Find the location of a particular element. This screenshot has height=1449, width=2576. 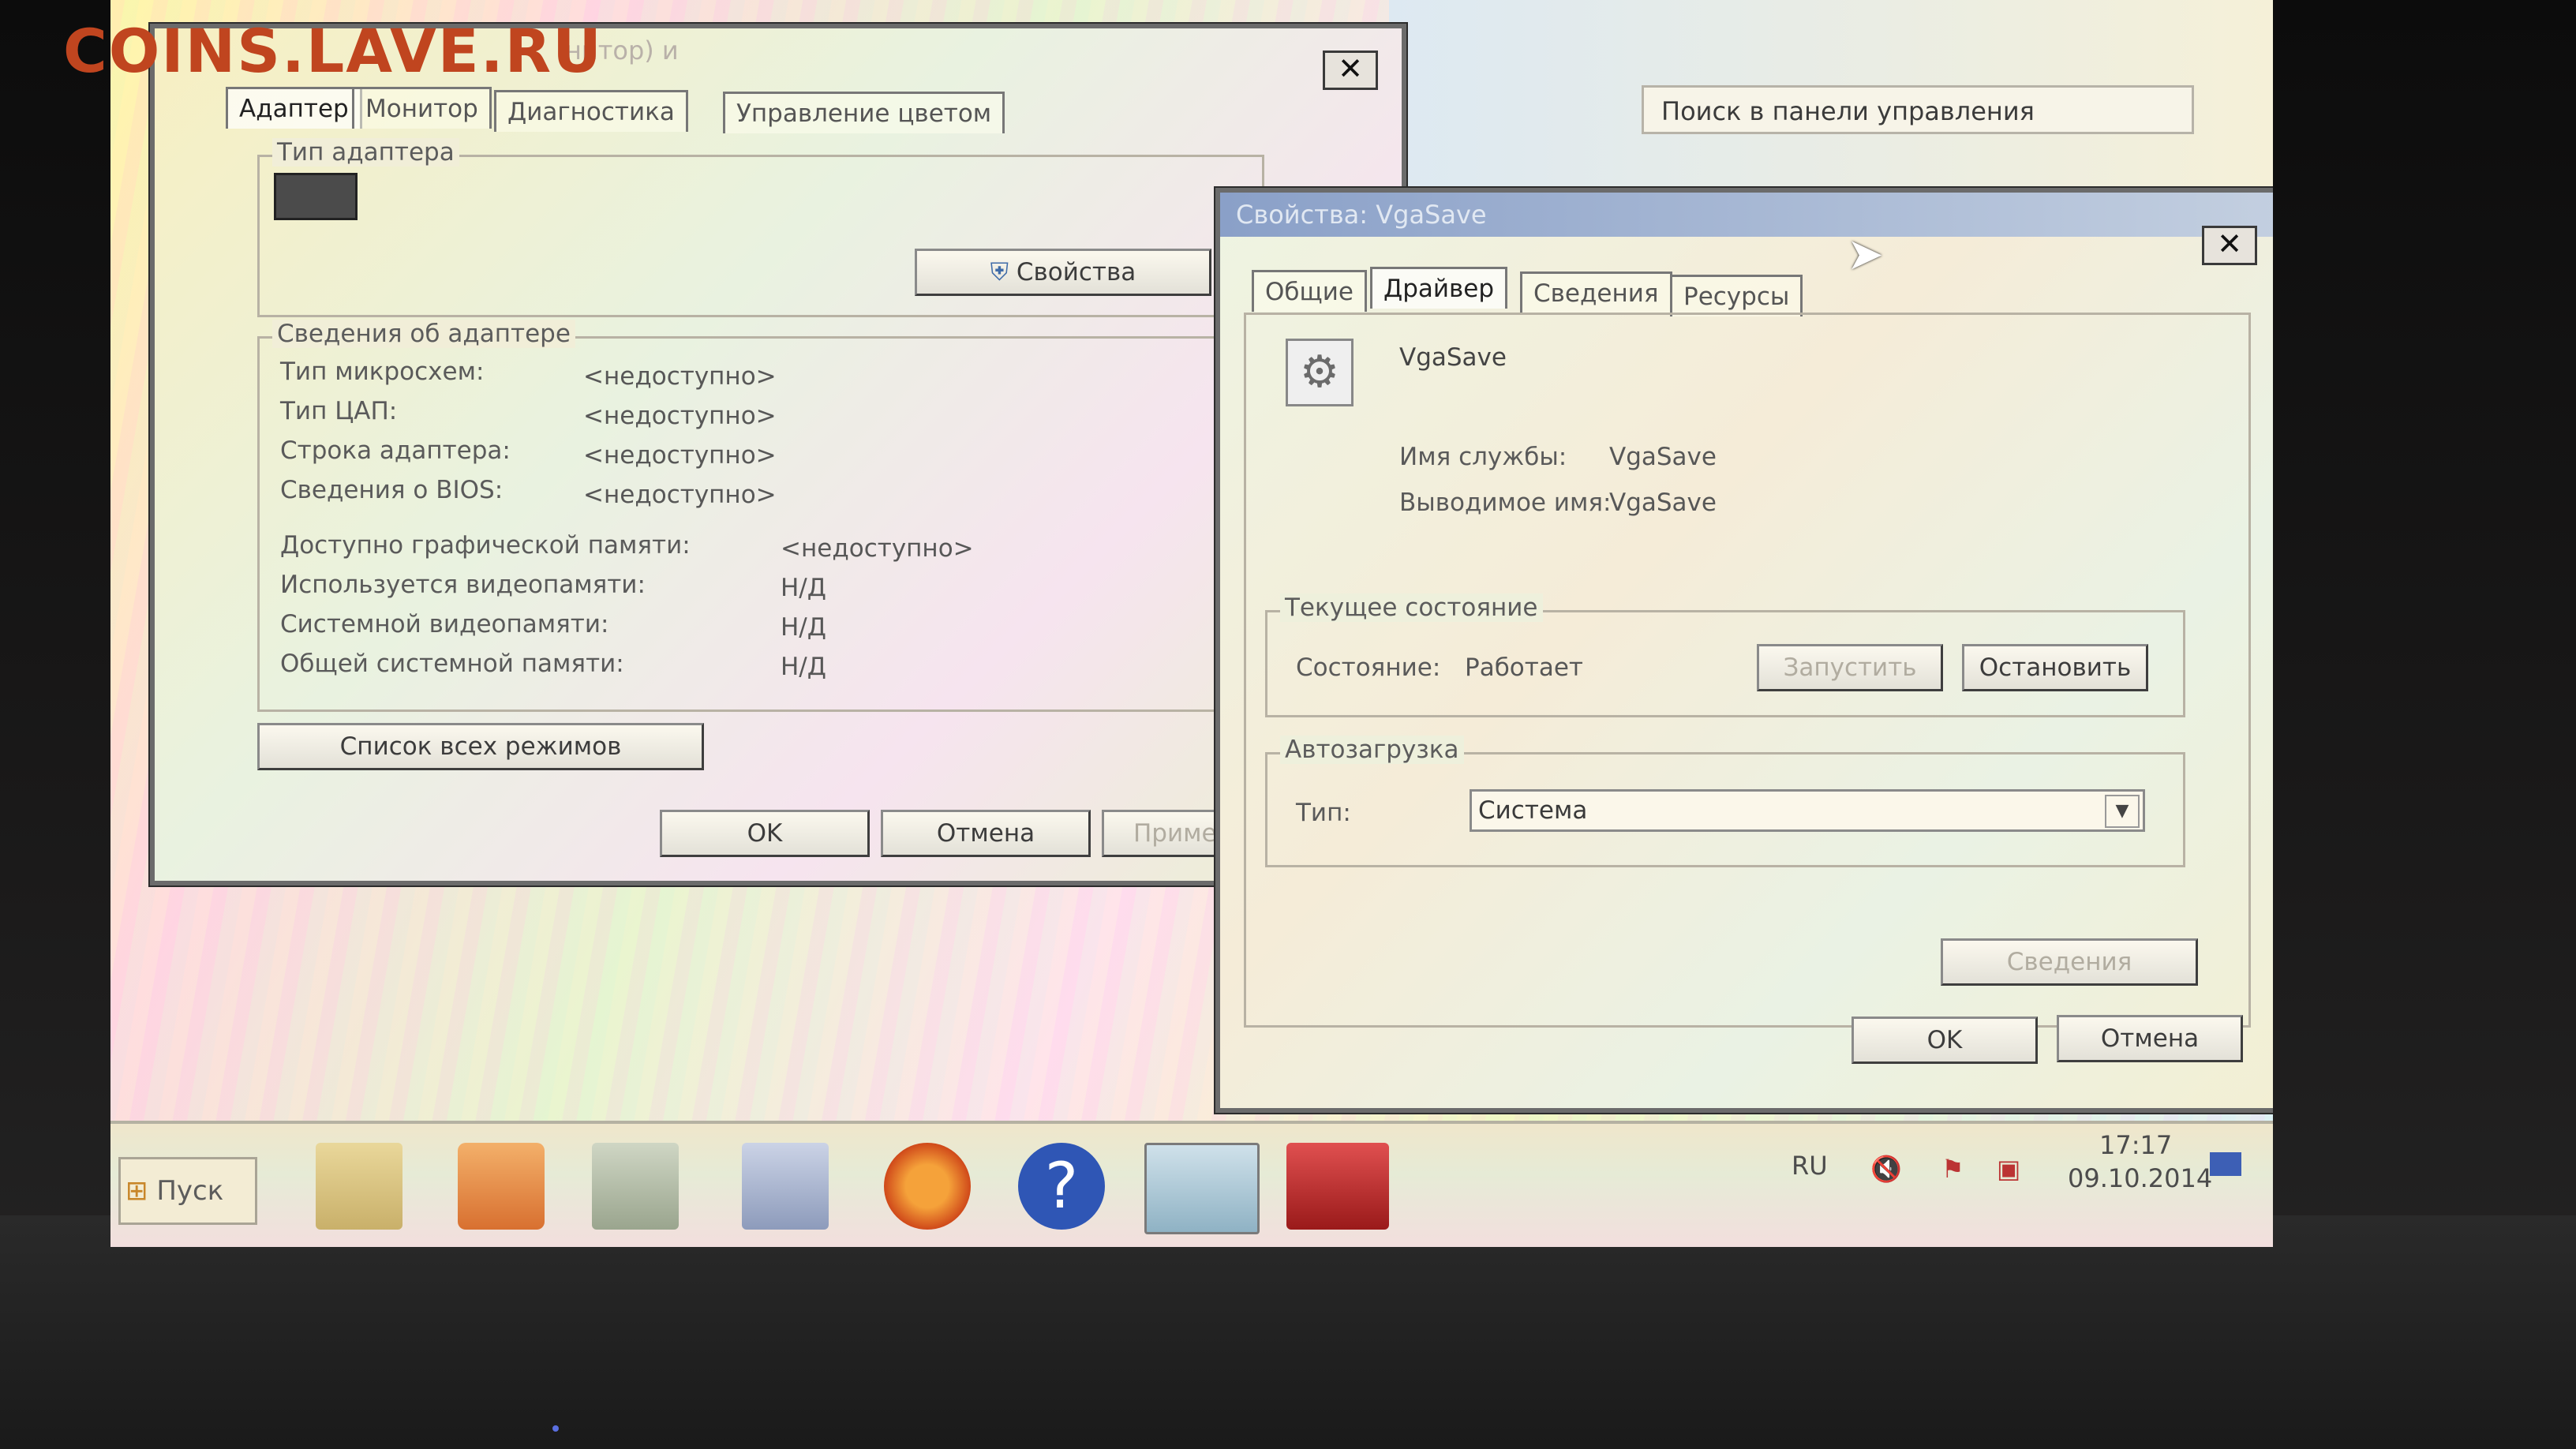

language-indicator: RU is located at coordinates (1810, 1166).